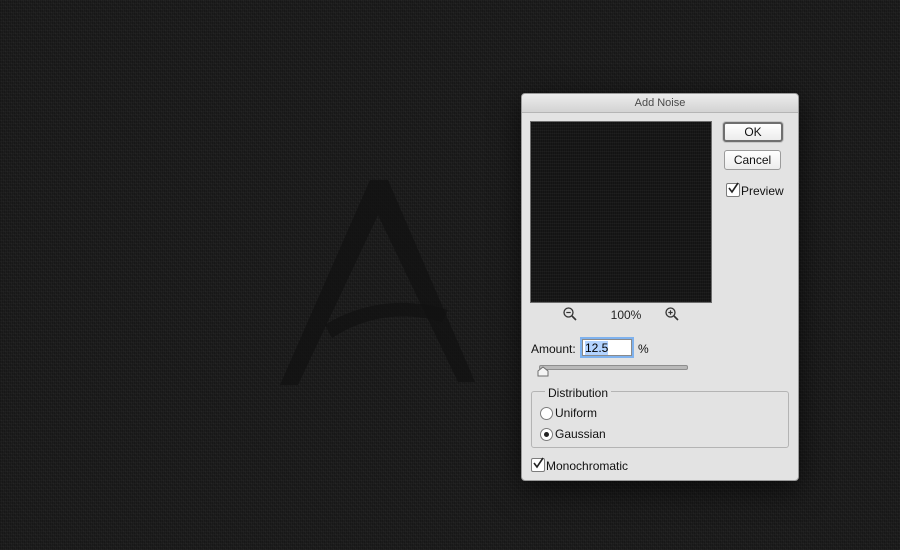 The height and width of the screenshot is (550, 900). Describe the element at coordinates (546, 434) in the screenshot. I see `radio-gaussian` at that location.